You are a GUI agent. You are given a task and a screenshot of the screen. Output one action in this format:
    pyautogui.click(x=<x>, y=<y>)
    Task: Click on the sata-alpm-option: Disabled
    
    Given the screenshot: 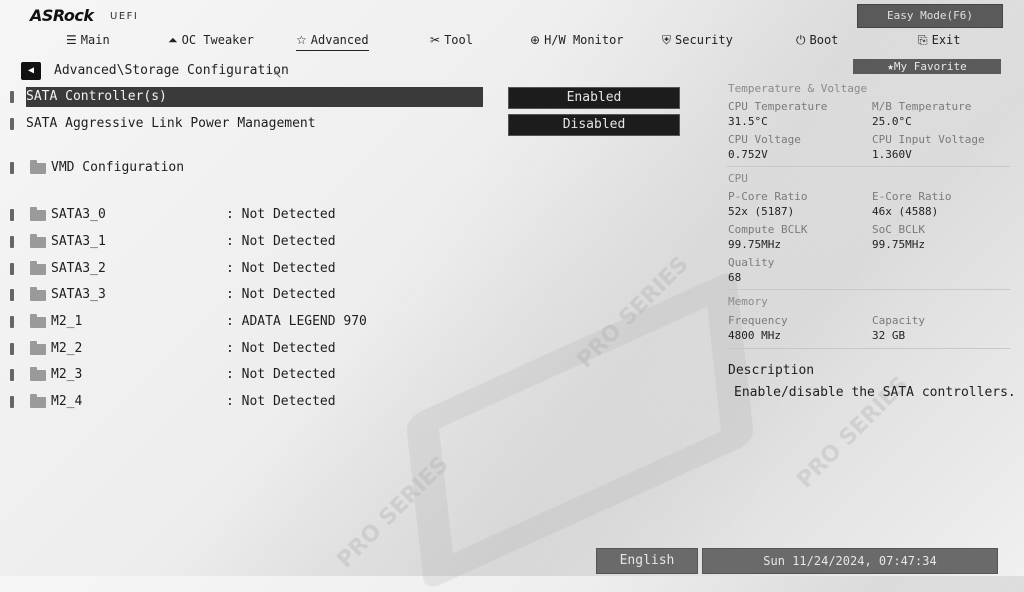 What is the action you would take?
    pyautogui.click(x=594, y=125)
    